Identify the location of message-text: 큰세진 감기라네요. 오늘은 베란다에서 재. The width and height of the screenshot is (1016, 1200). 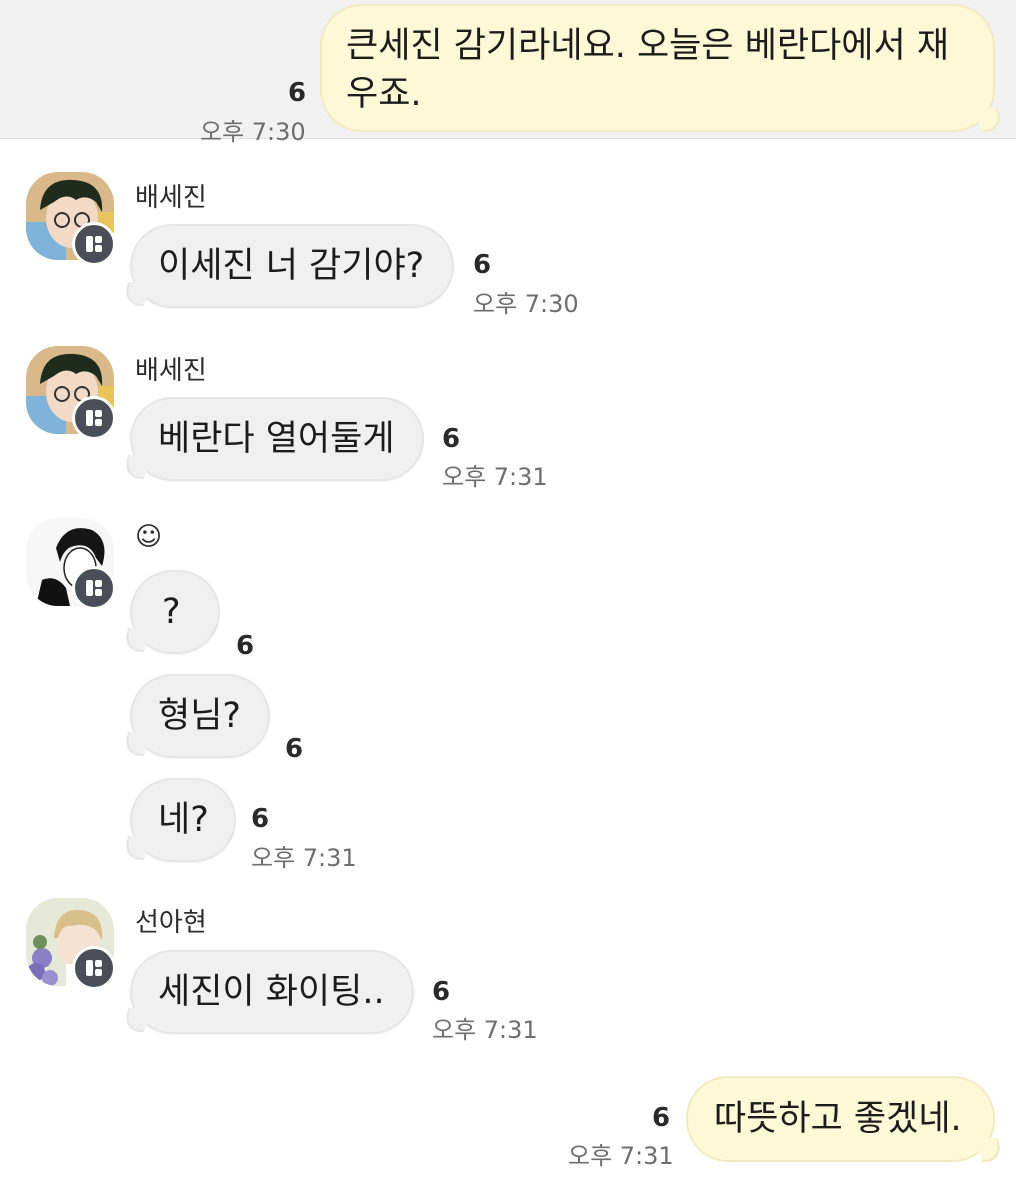
(648, 46).